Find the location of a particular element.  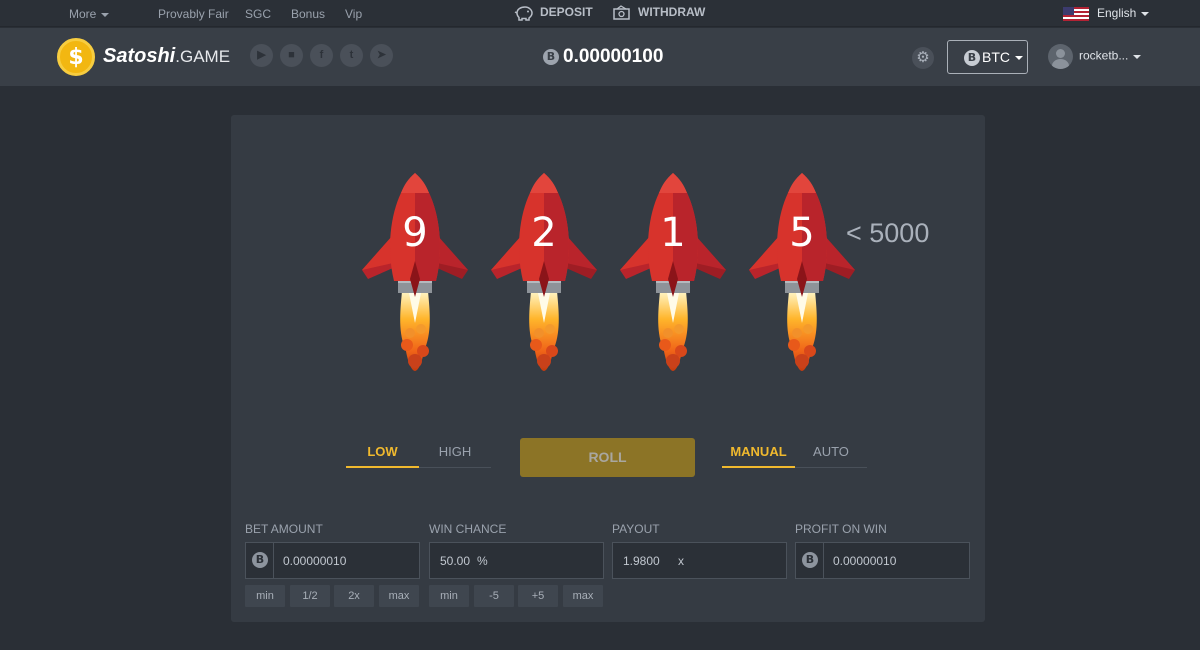

profit-input: B 0.00000010 is located at coordinates (882, 560).